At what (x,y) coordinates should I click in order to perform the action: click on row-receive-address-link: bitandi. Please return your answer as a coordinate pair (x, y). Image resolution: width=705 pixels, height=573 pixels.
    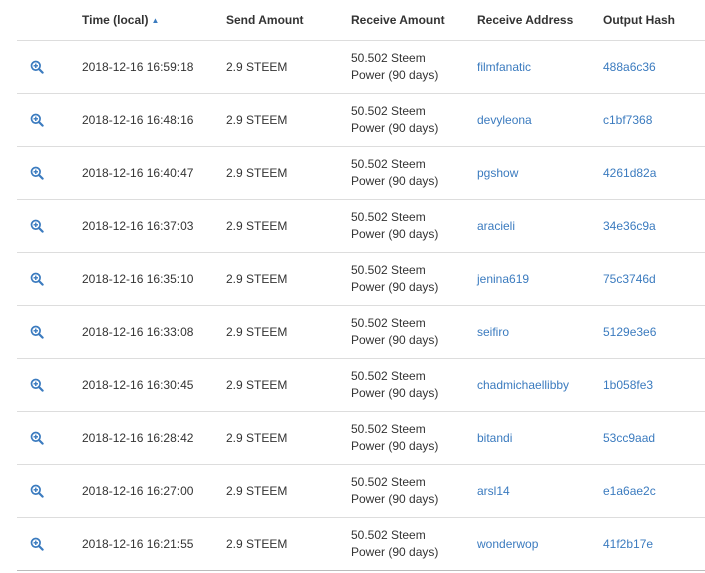
    Looking at the image, I should click on (494, 438).